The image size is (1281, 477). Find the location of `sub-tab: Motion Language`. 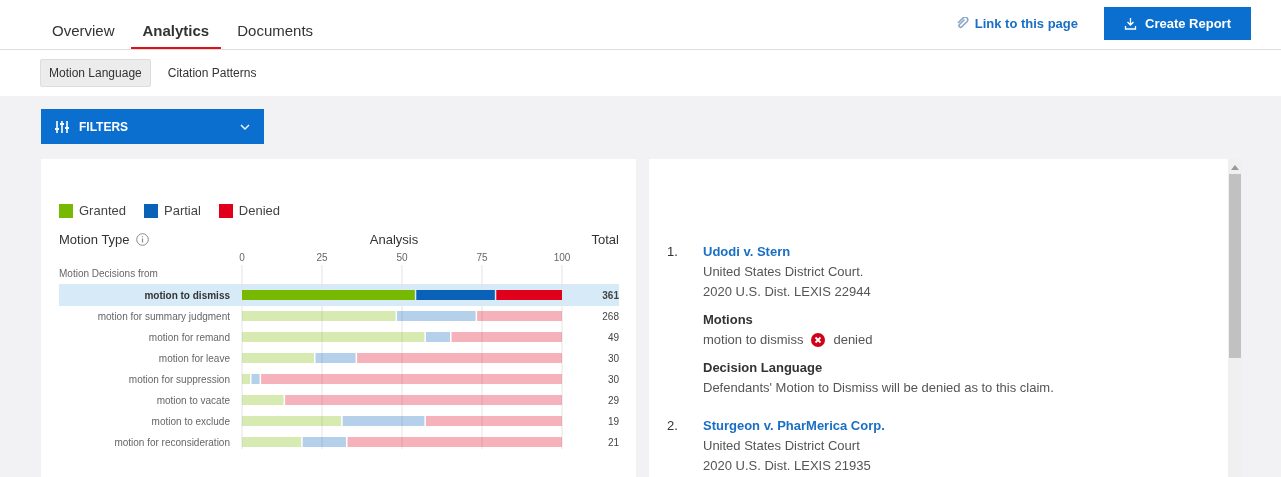

sub-tab: Motion Language is located at coordinates (95, 73).